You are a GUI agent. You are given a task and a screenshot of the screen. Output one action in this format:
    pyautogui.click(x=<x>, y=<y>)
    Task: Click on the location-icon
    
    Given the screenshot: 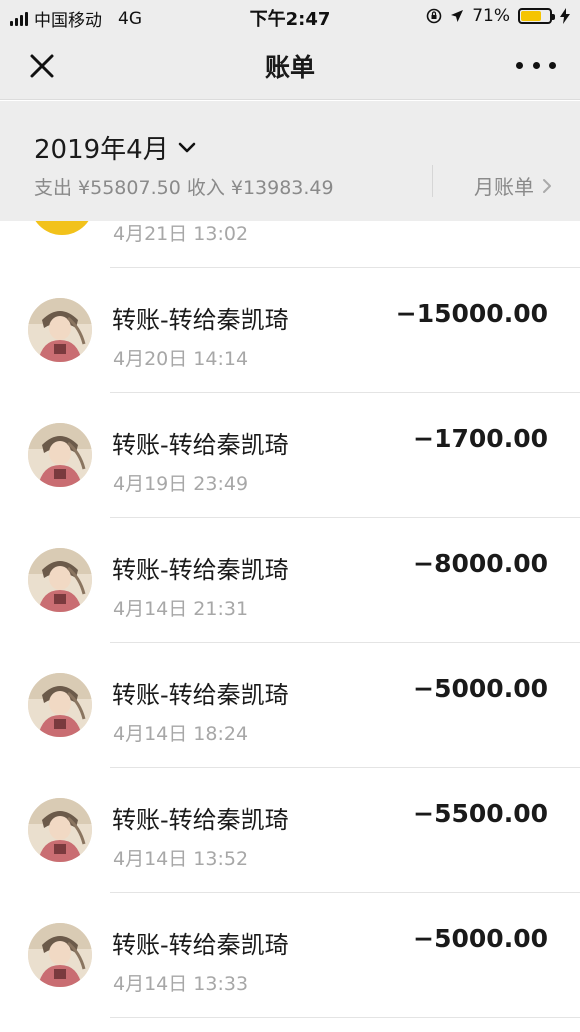 What is the action you would take?
    pyautogui.click(x=457, y=16)
    